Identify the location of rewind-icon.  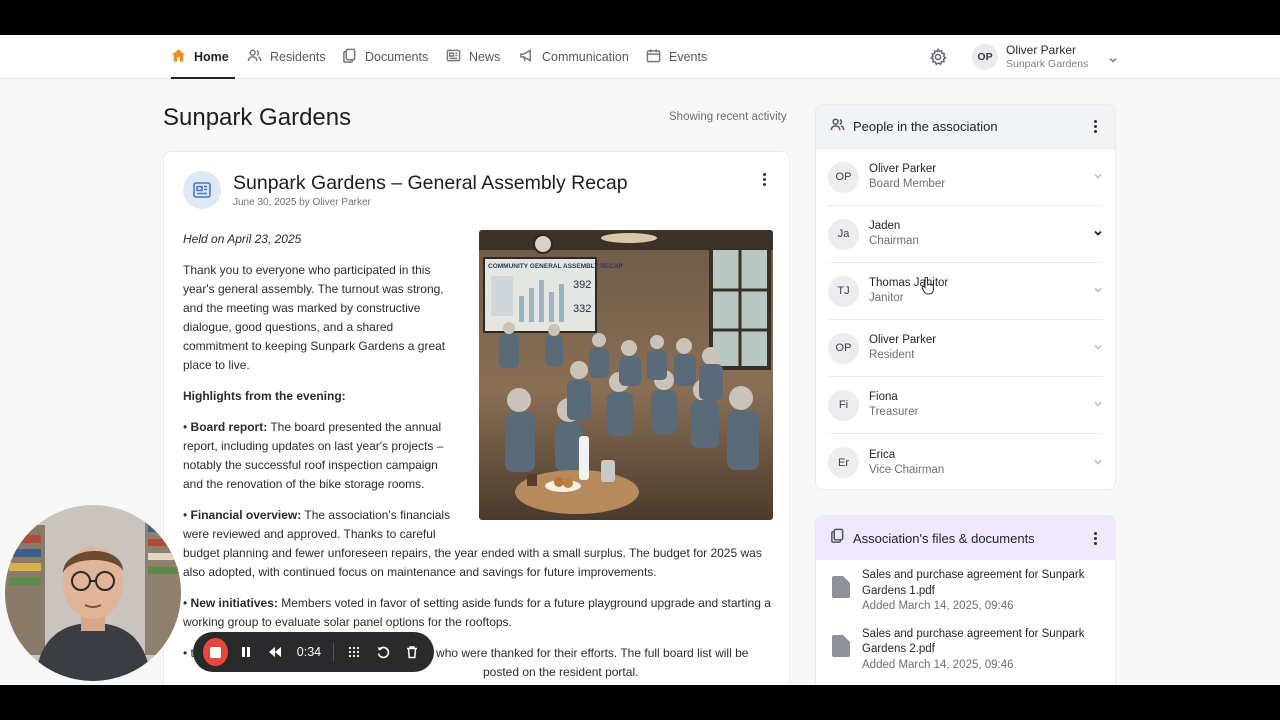
(275, 652).